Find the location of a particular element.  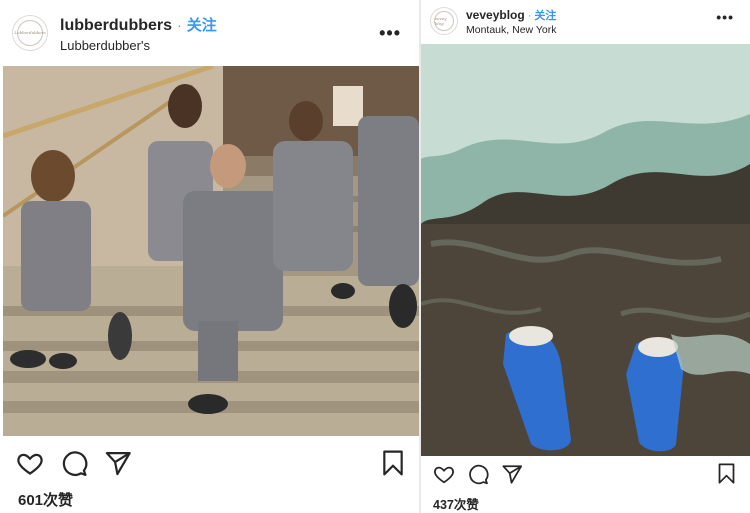

user-line: veveyblog · 关注 is located at coordinates (511, 15).